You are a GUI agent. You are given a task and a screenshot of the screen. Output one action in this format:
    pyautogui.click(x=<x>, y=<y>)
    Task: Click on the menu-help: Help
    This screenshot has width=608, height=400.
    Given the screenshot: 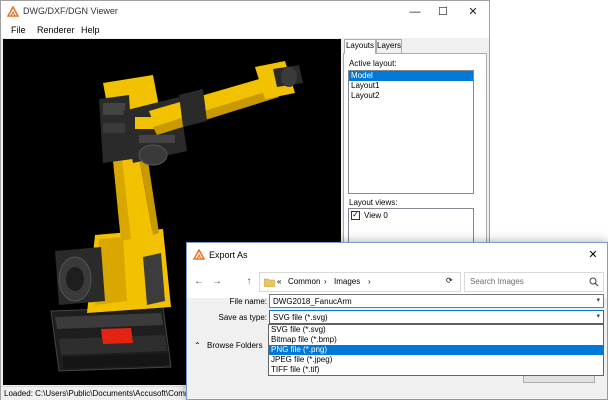 What is the action you would take?
    pyautogui.click(x=90, y=30)
    